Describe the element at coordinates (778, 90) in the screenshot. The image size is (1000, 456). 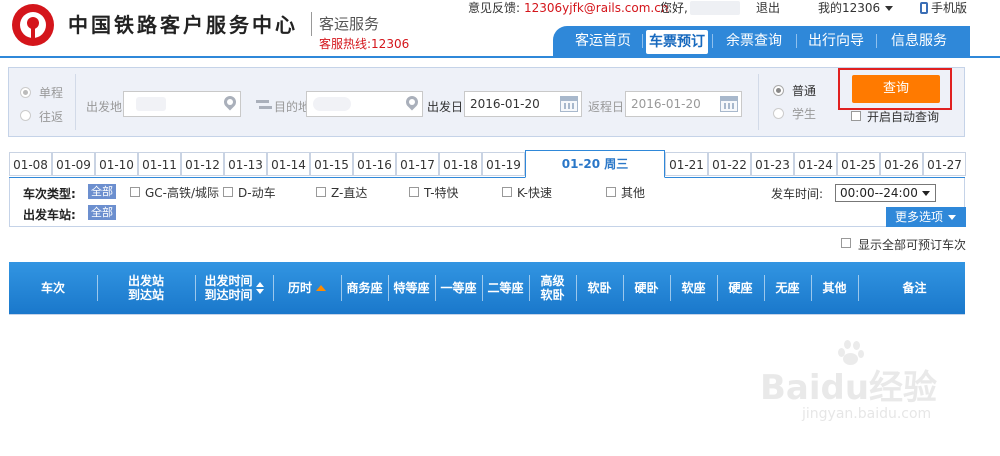
I see `normal-ticket-radio` at that location.